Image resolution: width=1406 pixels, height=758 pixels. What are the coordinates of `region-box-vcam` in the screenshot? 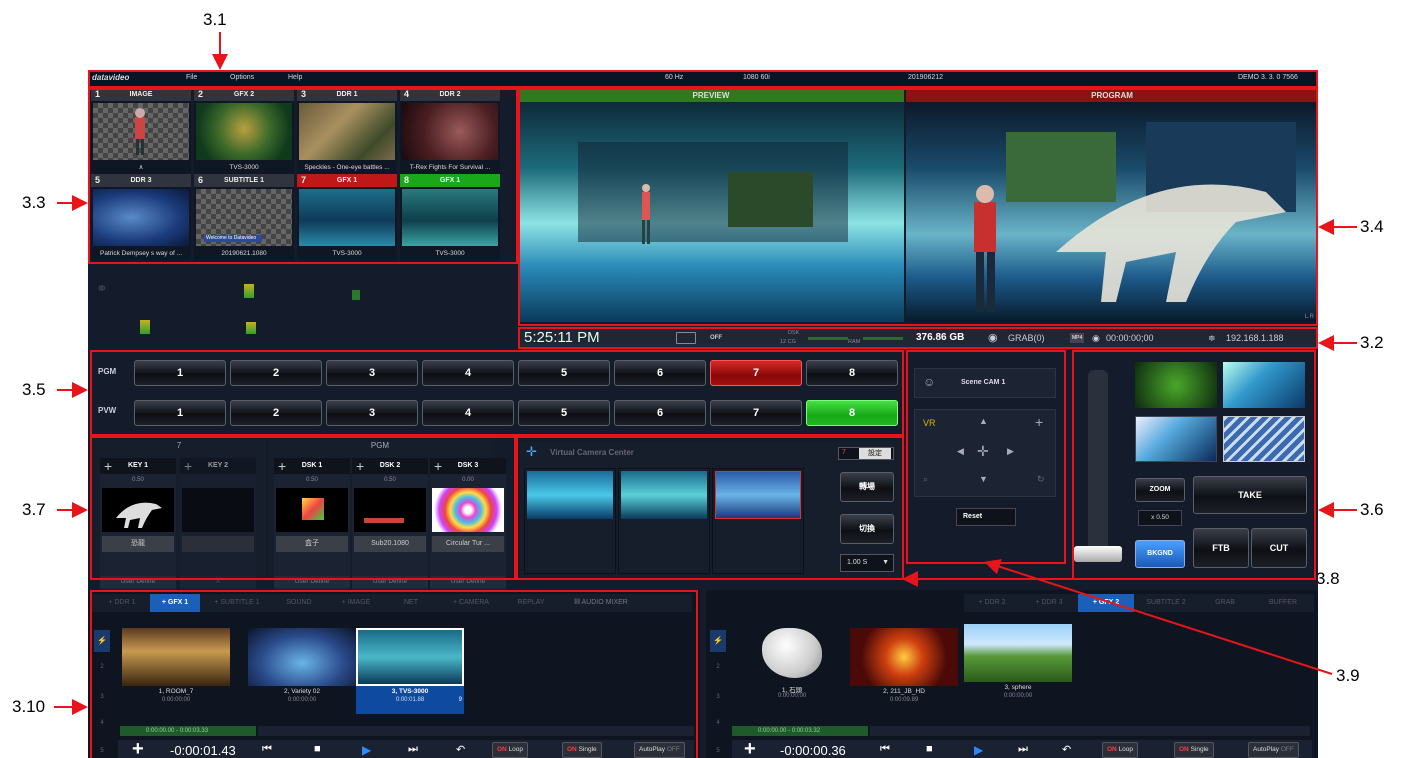 It's located at (710, 508).